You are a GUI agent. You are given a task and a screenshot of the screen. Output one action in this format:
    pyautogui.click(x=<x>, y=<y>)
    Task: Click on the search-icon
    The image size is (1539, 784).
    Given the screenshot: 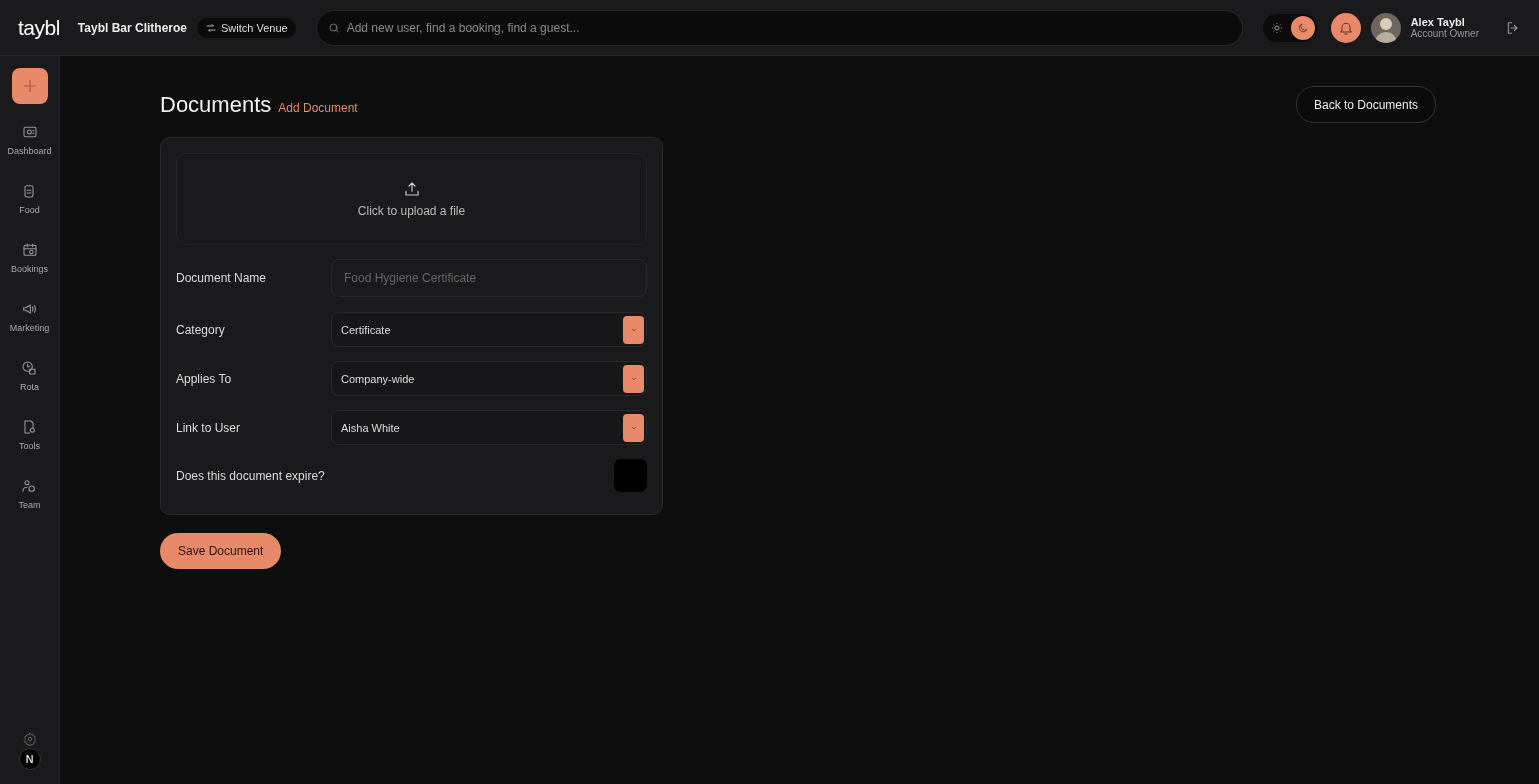 What is the action you would take?
    pyautogui.click(x=333, y=27)
    